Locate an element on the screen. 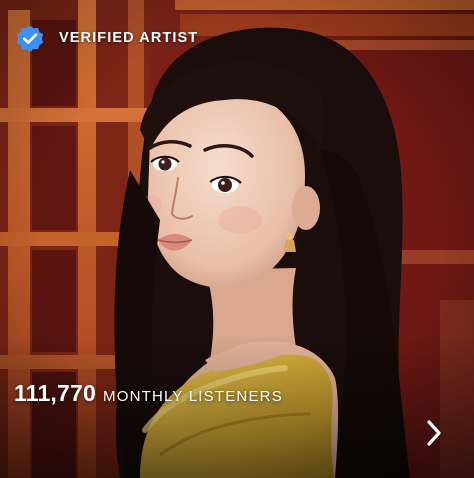 This screenshot has height=478, width=474. monthly-listeners-count: 111,770 is located at coordinates (55, 393).